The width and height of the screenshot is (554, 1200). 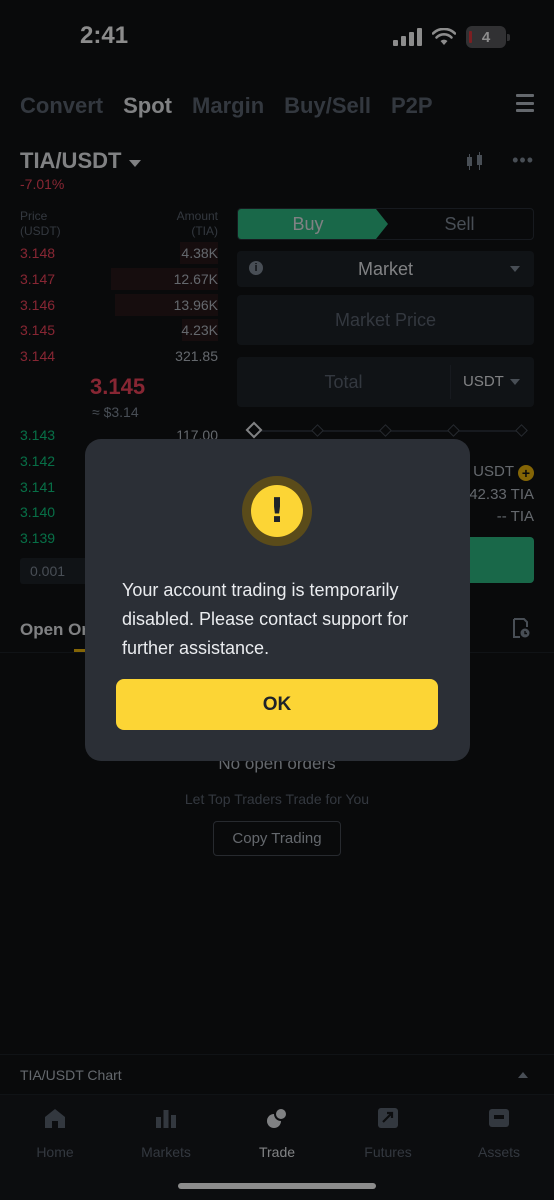 I want to click on status-icons: 4, so click(x=451, y=37).